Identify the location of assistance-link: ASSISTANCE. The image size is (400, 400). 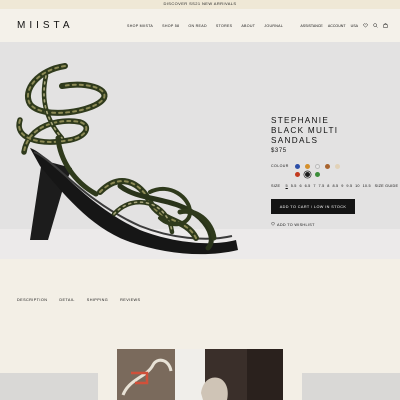
(311, 26).